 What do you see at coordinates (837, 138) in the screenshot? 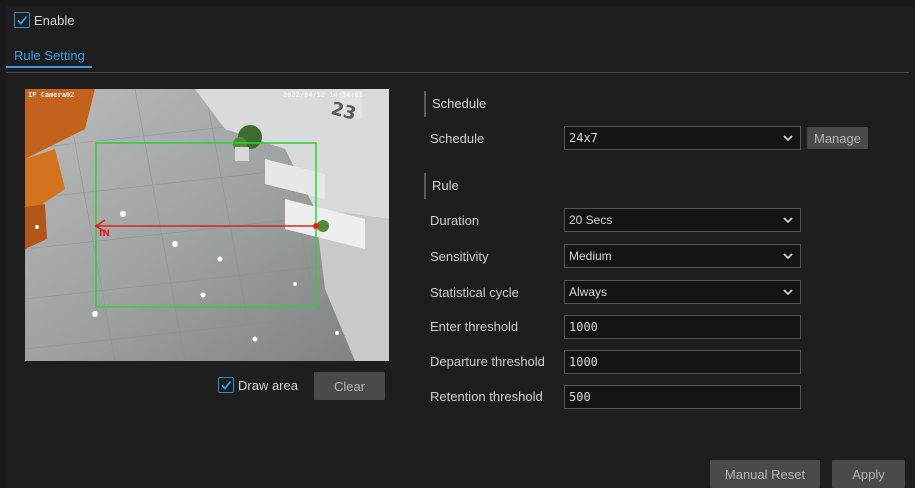
I see `manage-button: Manage` at bounding box center [837, 138].